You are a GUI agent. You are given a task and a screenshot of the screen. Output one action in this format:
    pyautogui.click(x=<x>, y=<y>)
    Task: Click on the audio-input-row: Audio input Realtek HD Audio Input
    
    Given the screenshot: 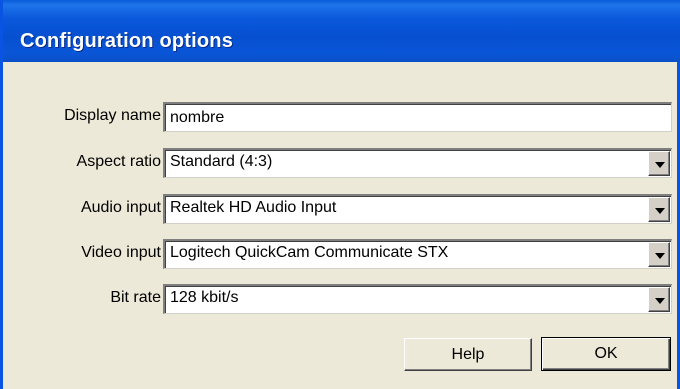 What is the action you would take?
    pyautogui.click(x=341, y=209)
    